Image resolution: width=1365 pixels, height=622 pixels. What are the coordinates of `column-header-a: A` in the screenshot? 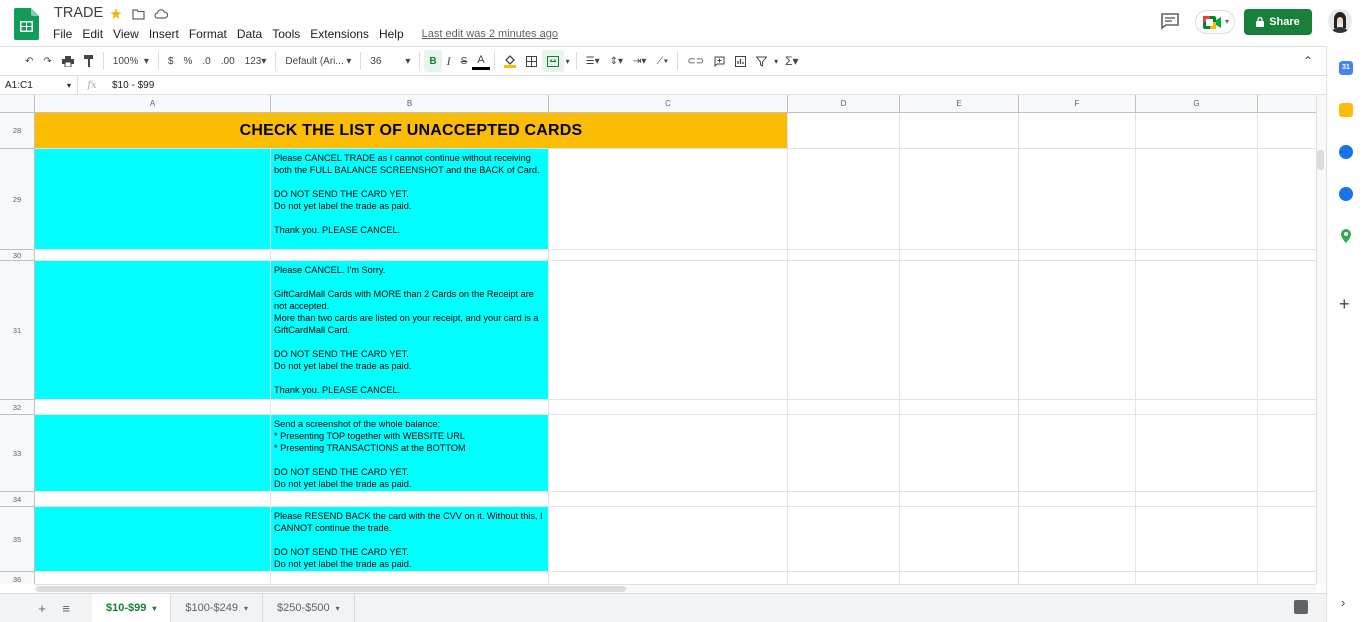 It's located at (153, 104).